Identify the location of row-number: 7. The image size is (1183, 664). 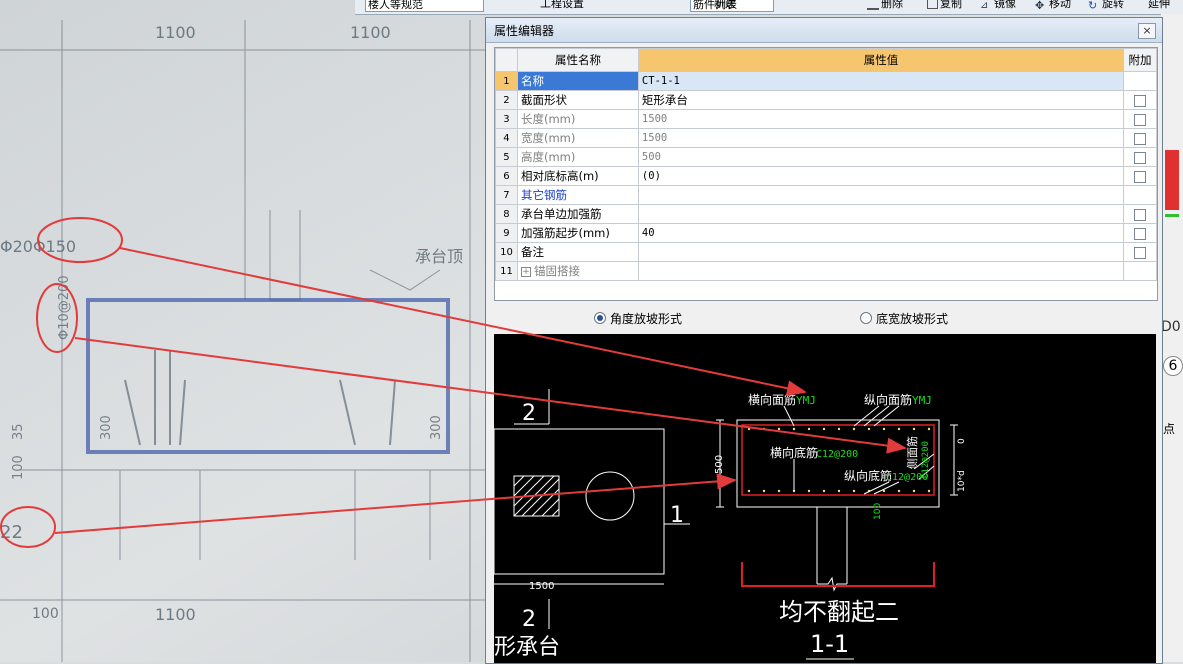
(506, 195).